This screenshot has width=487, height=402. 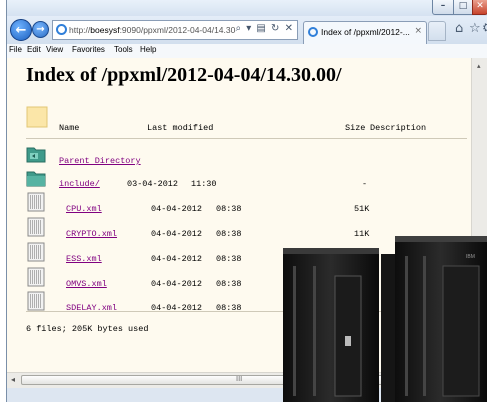 I want to click on column-header-modified: Last modified, so click(x=180, y=128).